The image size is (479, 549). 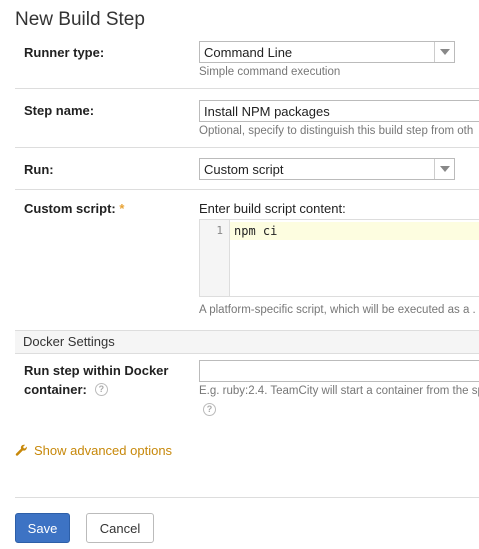 What do you see at coordinates (69, 341) in the screenshot?
I see `section-title: Docker Settings` at bounding box center [69, 341].